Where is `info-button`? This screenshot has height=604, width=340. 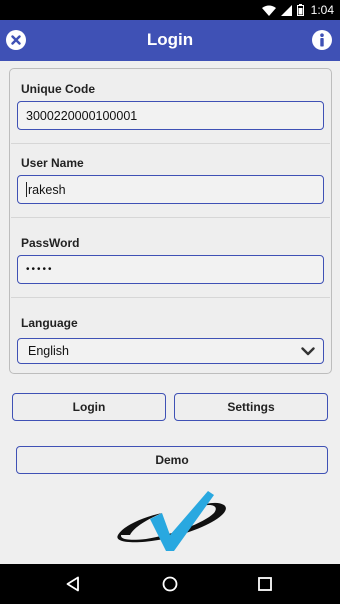
info-button is located at coordinates (322, 40).